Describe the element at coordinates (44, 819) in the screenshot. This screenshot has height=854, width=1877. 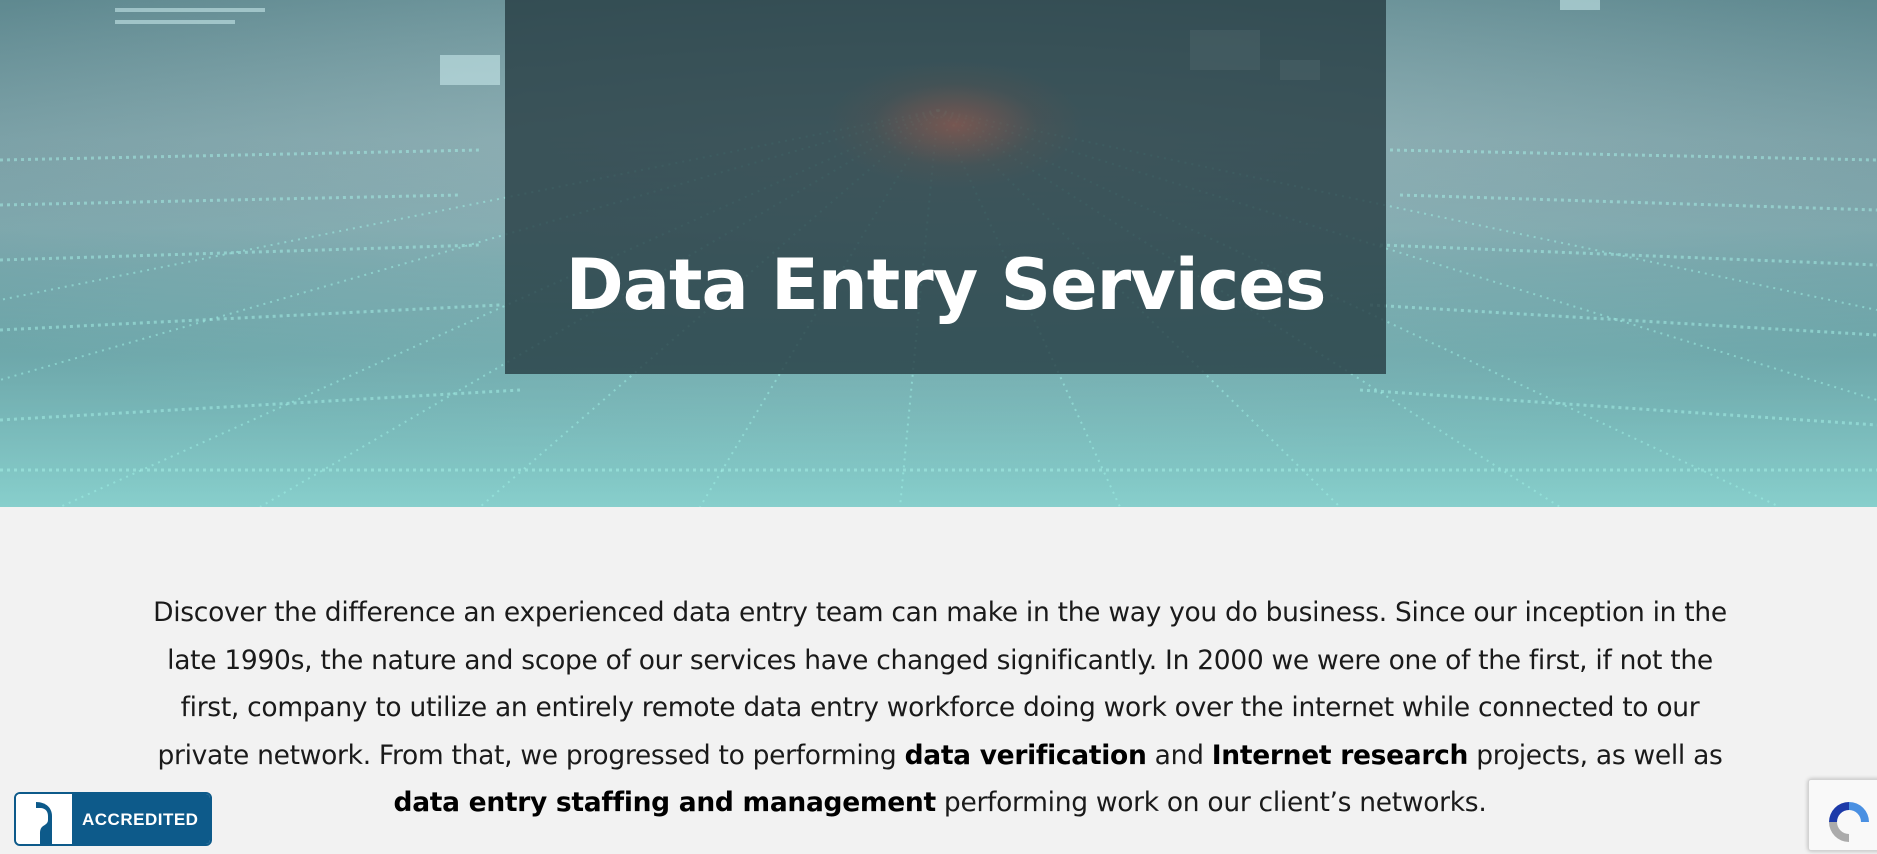
I see `bbb-torch-icon` at that location.